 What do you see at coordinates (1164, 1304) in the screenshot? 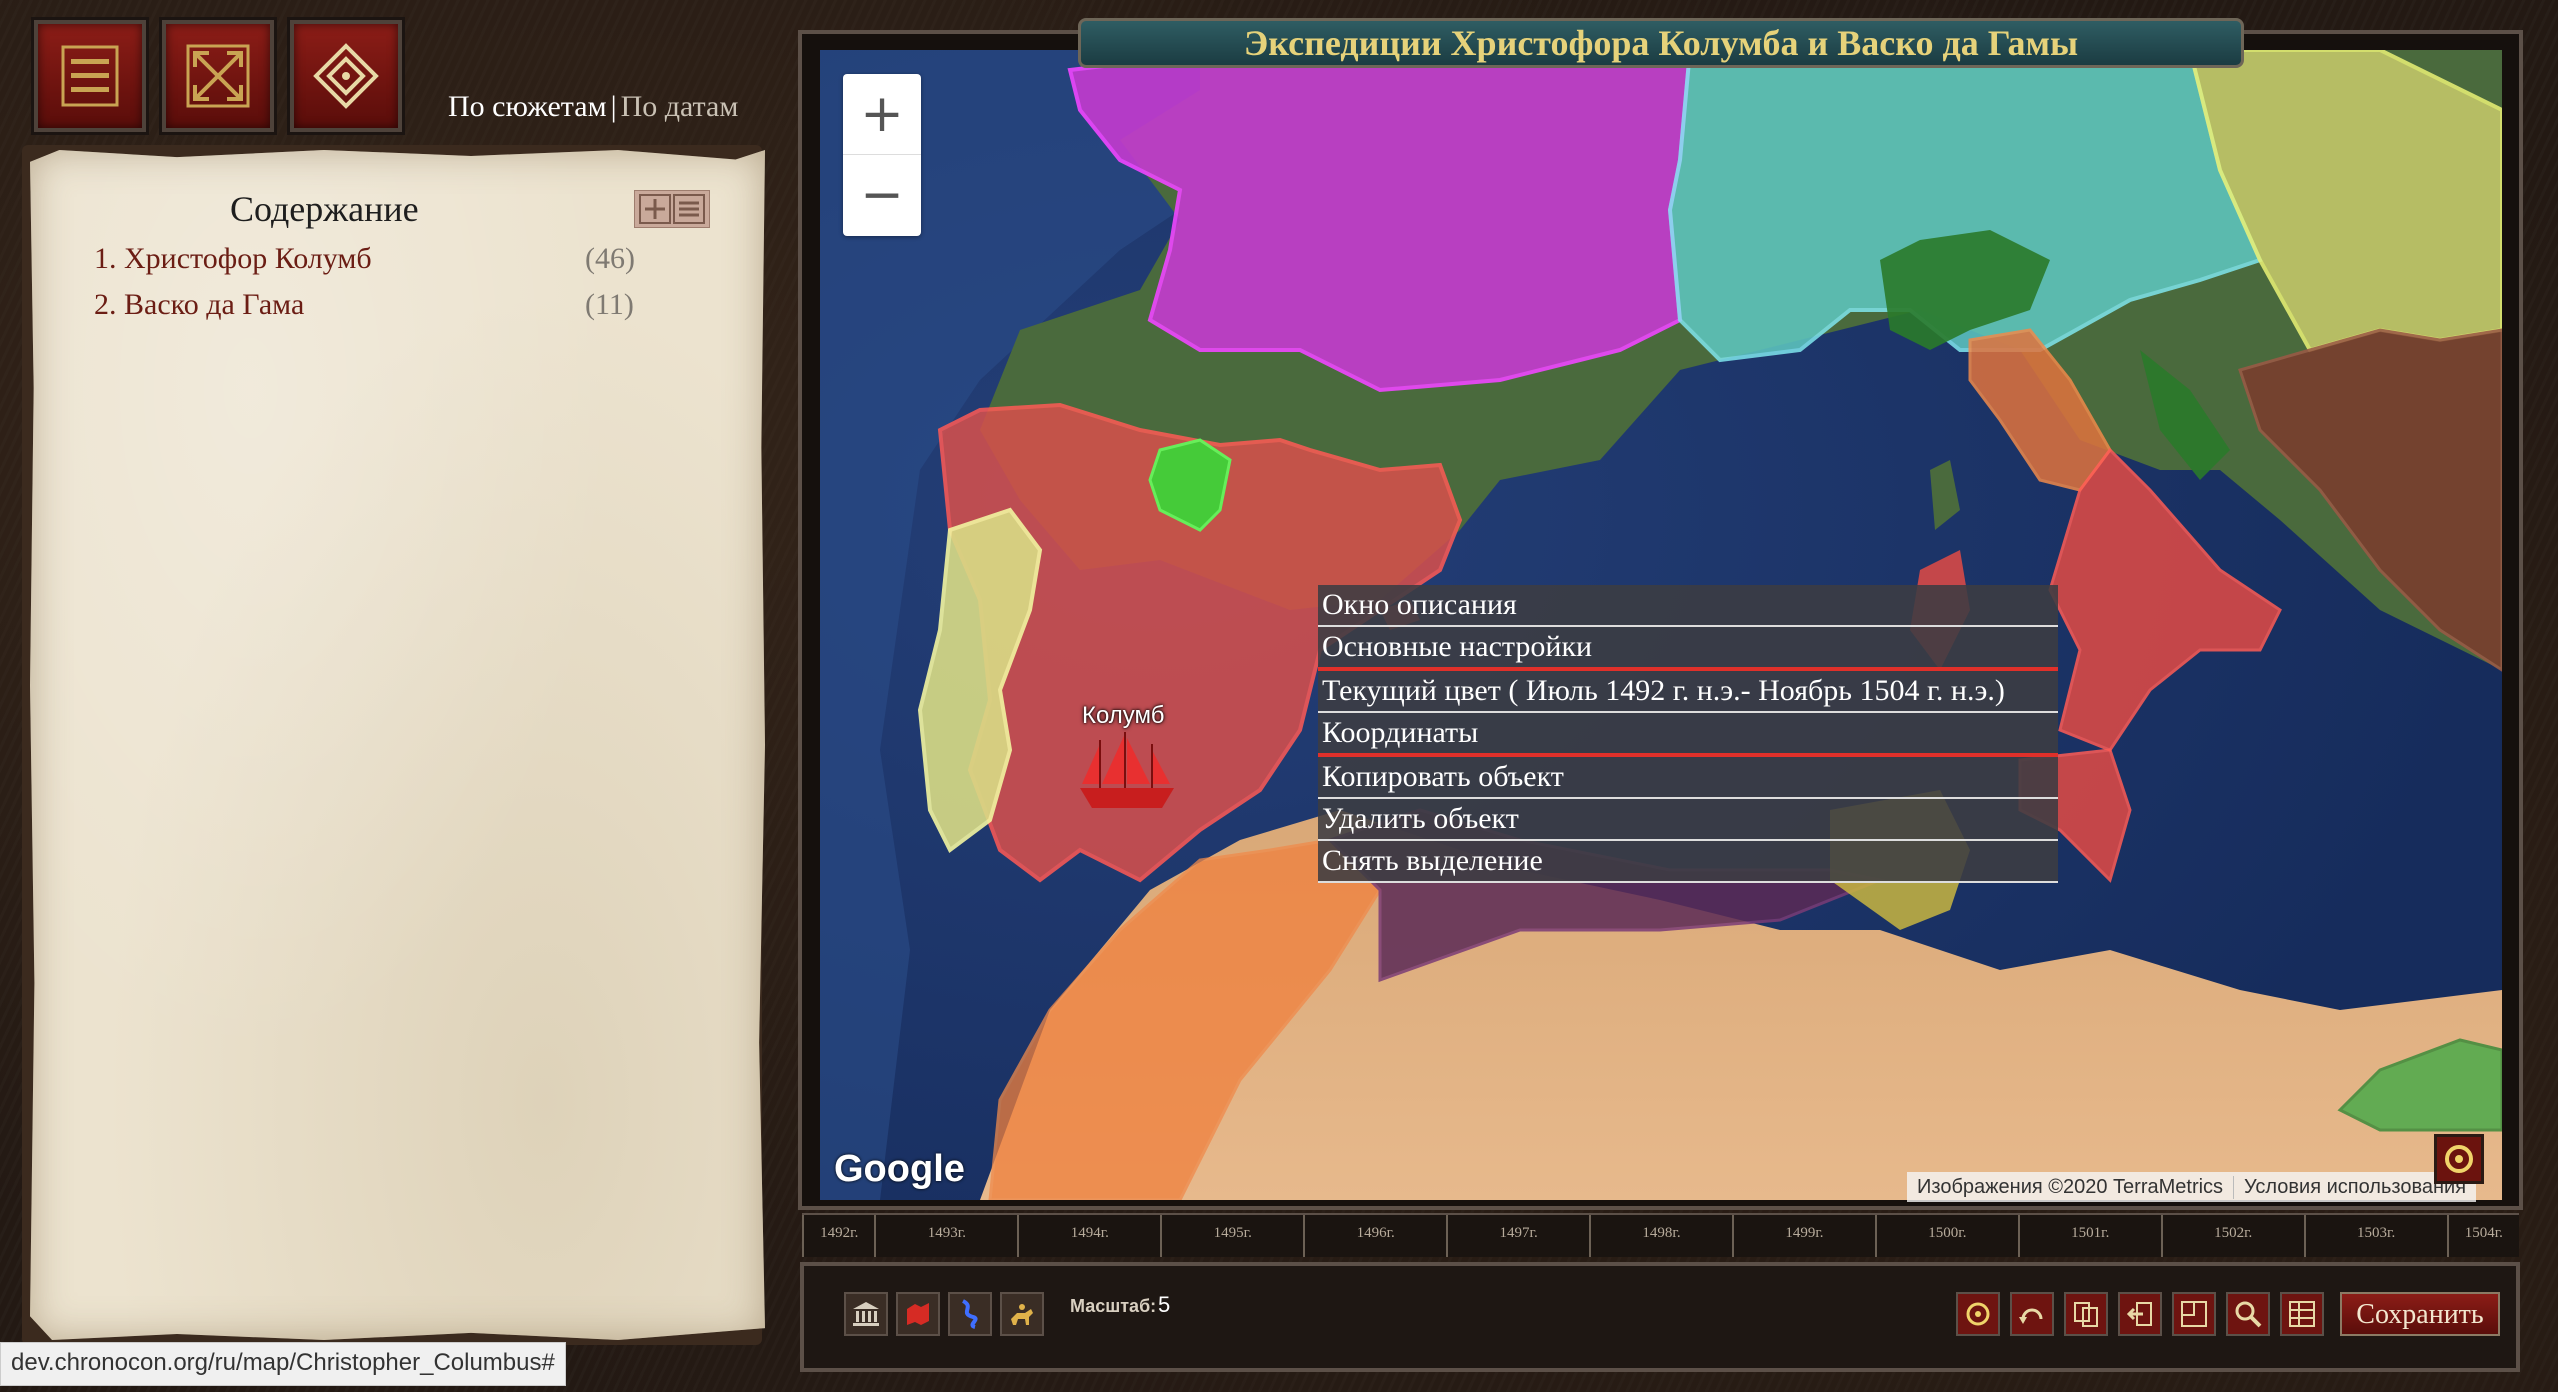
I see `scale-value: 5` at bounding box center [1164, 1304].